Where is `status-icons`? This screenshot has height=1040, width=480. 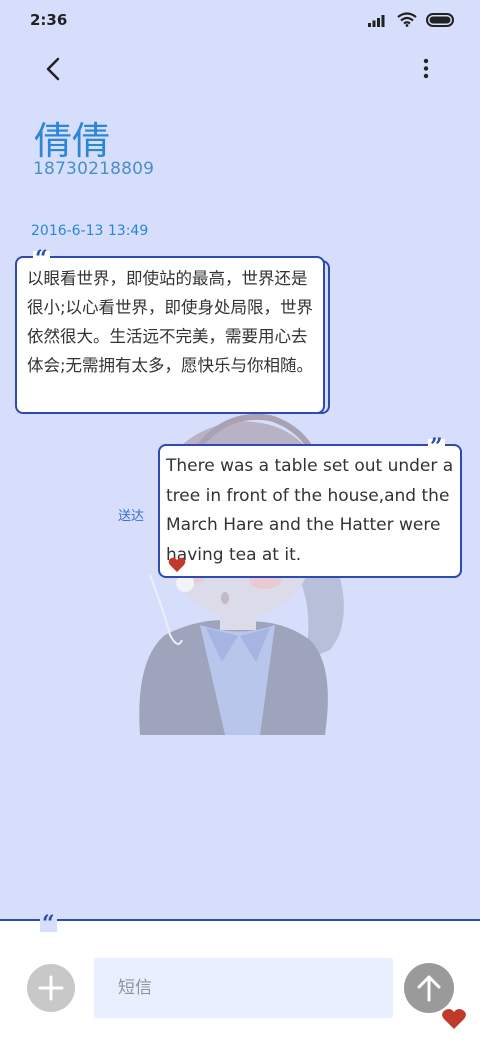
status-icons is located at coordinates (412, 19).